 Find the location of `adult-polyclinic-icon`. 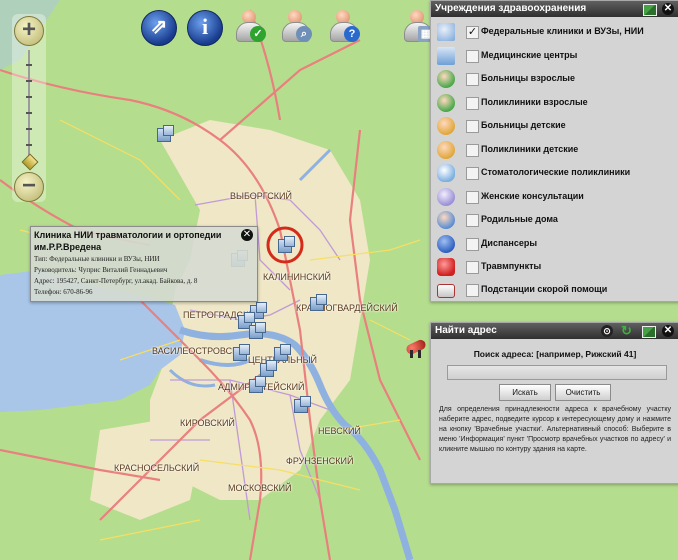

adult-polyclinic-icon is located at coordinates (446, 103).